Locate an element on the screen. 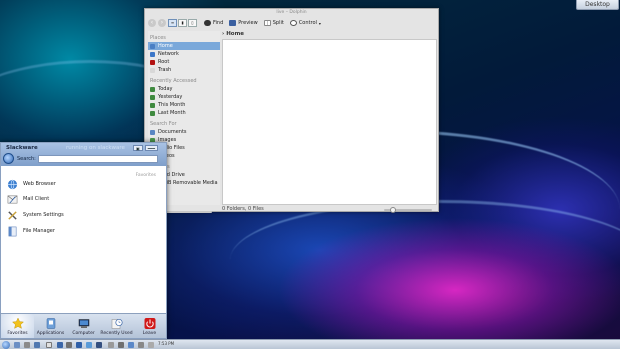 This screenshot has height=349, width=620. tab-applications: Applications is located at coordinates (50, 326).